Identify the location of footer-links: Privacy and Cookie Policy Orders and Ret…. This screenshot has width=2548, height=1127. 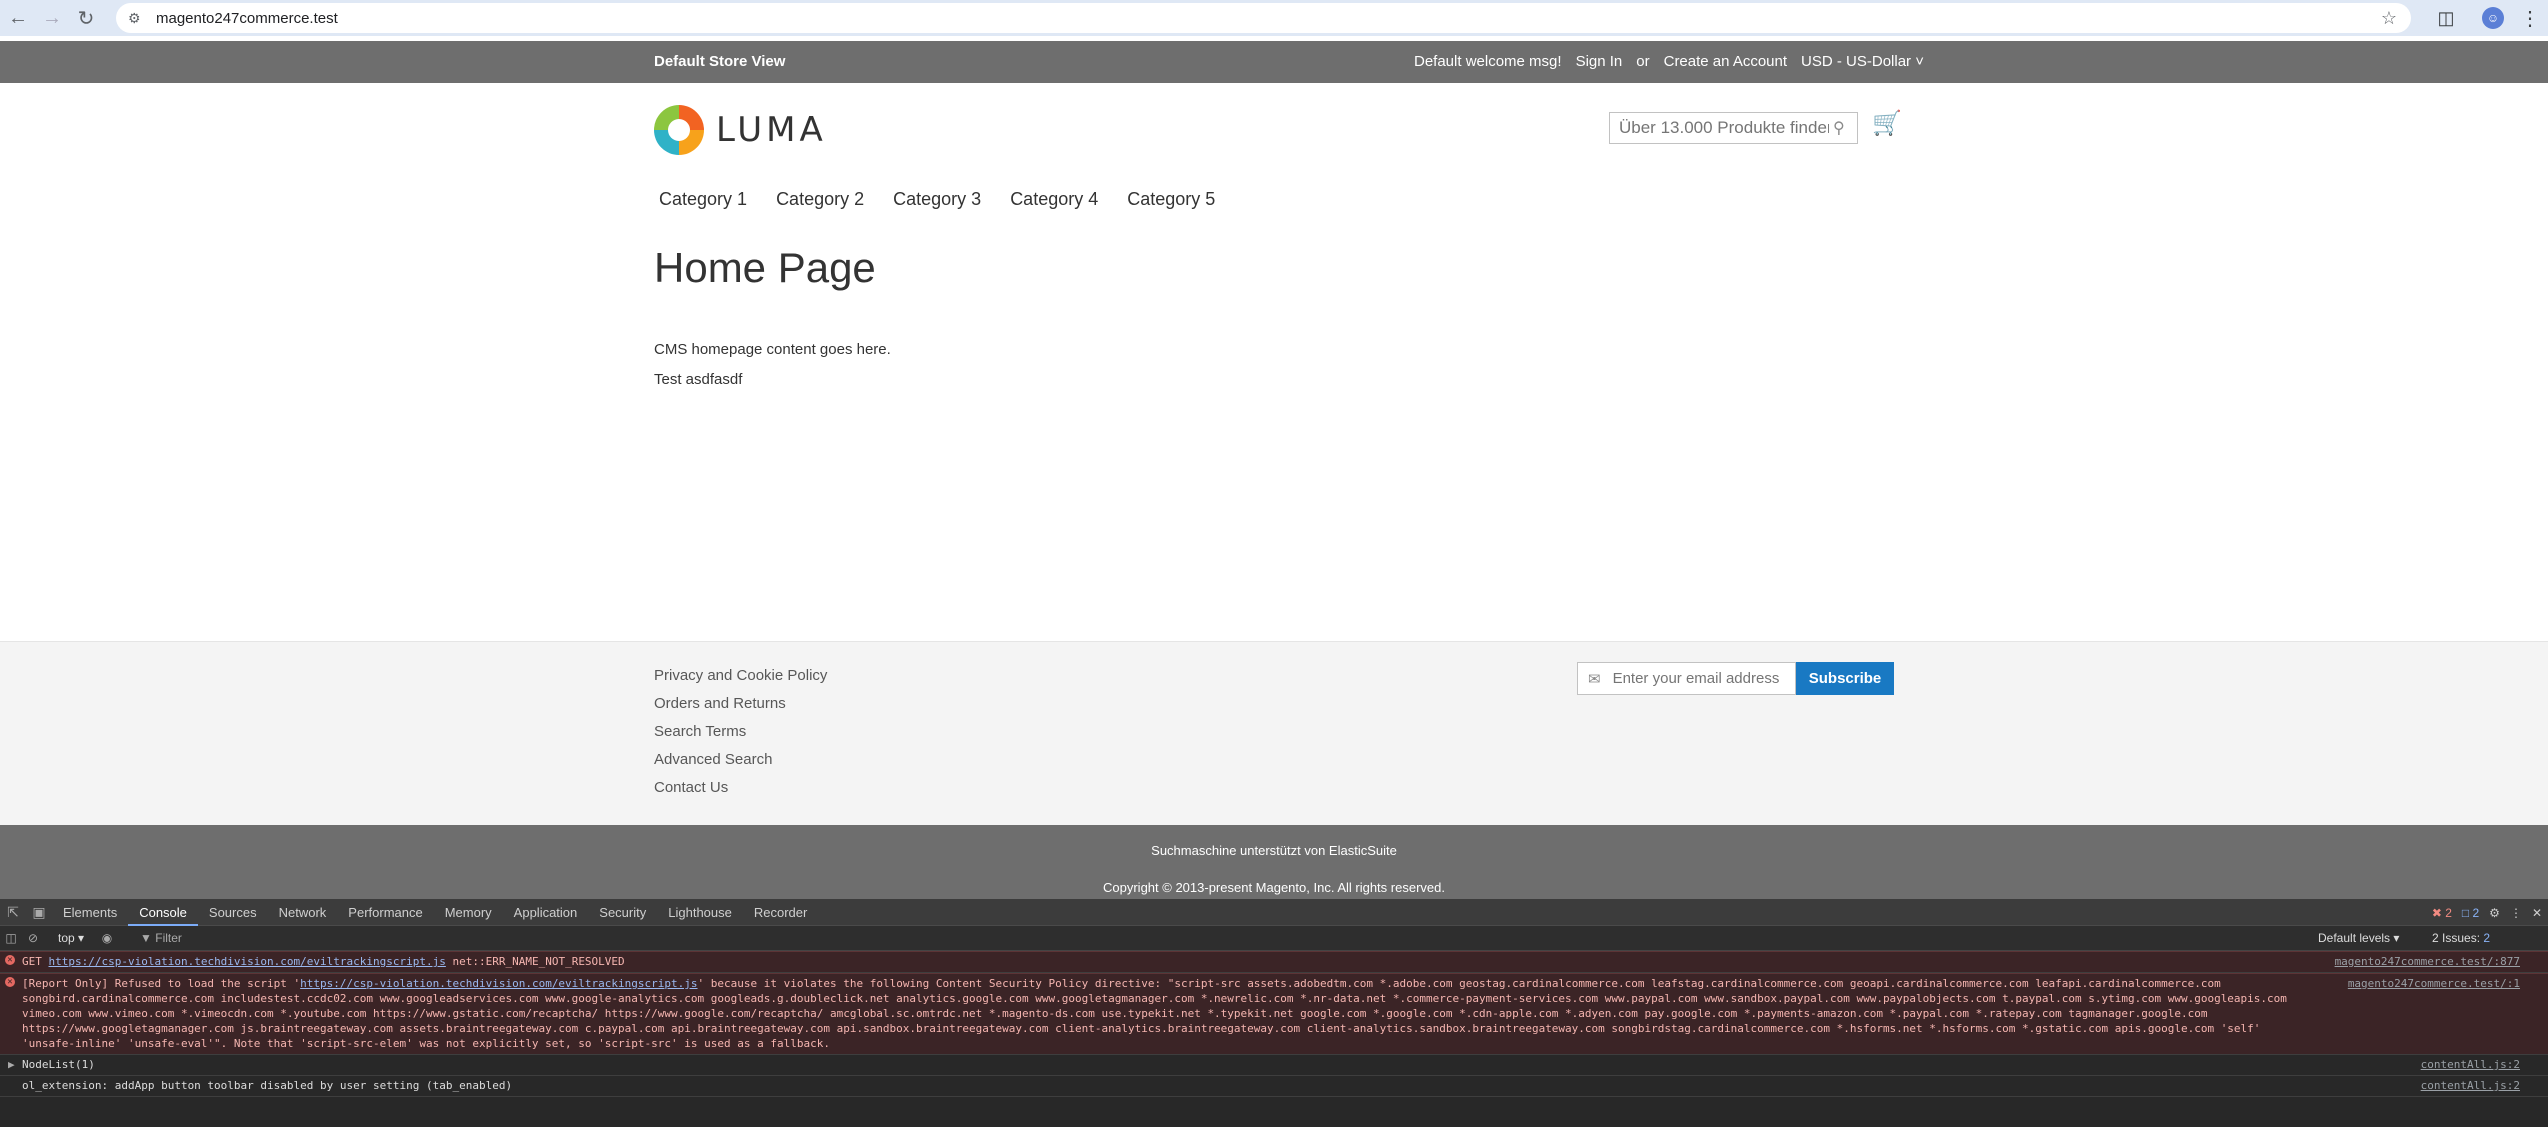
(740, 732).